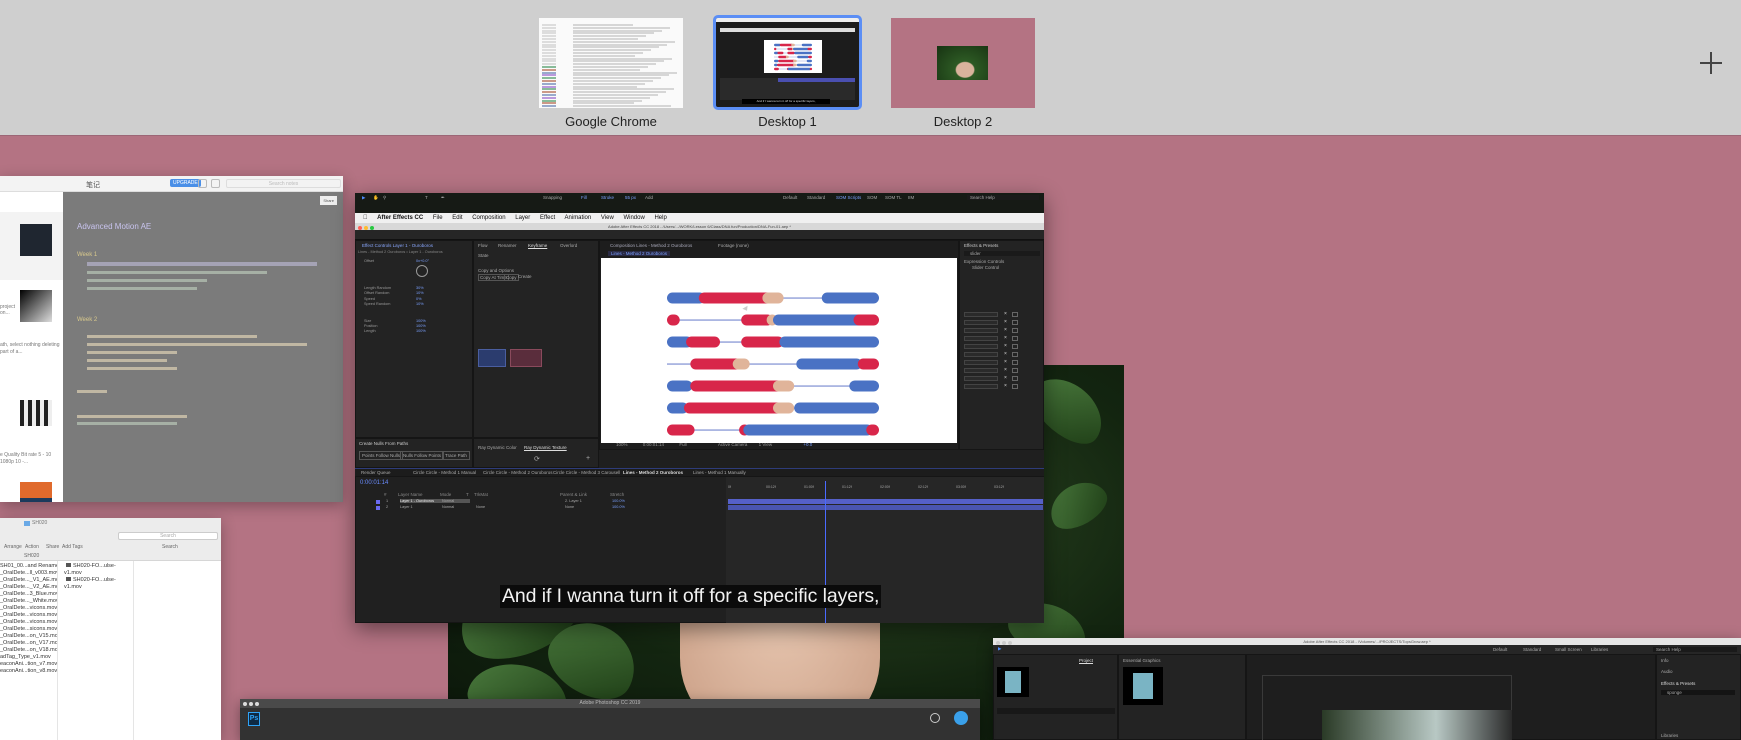  What do you see at coordinates (1002, 253) in the screenshot?
I see `effects-search-input: slider` at bounding box center [1002, 253].